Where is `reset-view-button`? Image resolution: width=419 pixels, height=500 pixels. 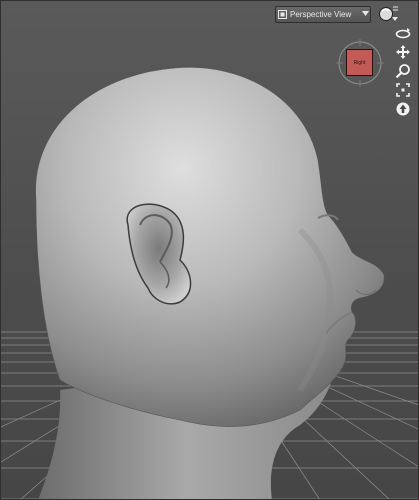 reset-view-button is located at coordinates (403, 108).